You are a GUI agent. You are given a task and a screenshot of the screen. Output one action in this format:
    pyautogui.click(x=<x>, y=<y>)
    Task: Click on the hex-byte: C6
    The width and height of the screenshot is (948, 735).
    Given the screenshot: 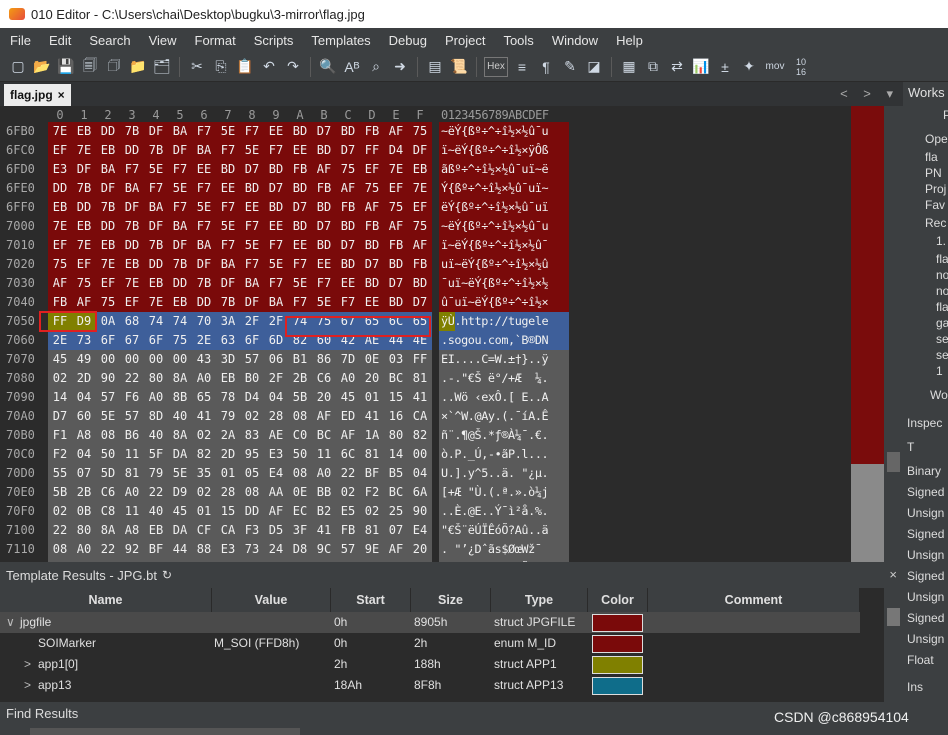 What is the action you would take?
    pyautogui.click(x=324, y=378)
    